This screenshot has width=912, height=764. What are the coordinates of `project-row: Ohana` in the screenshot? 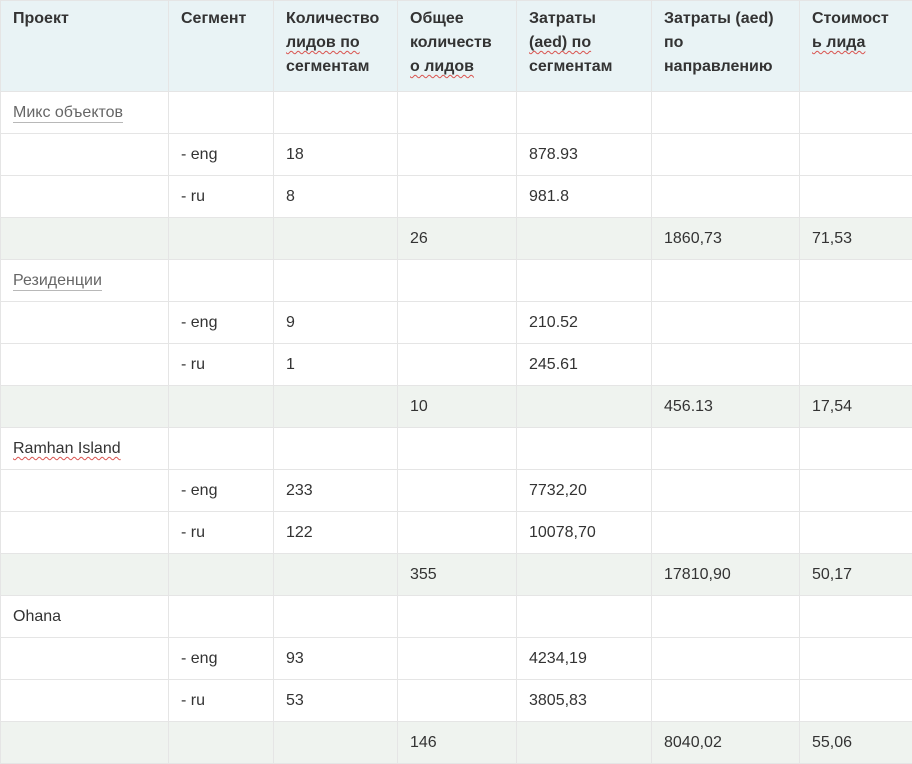 It's located at (456, 617).